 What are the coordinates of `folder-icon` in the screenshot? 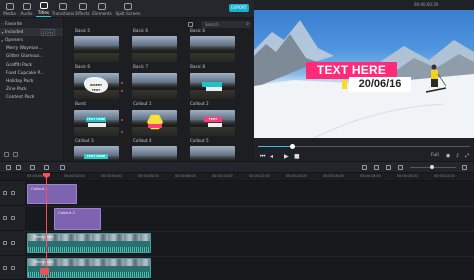 It's located at (15, 154).